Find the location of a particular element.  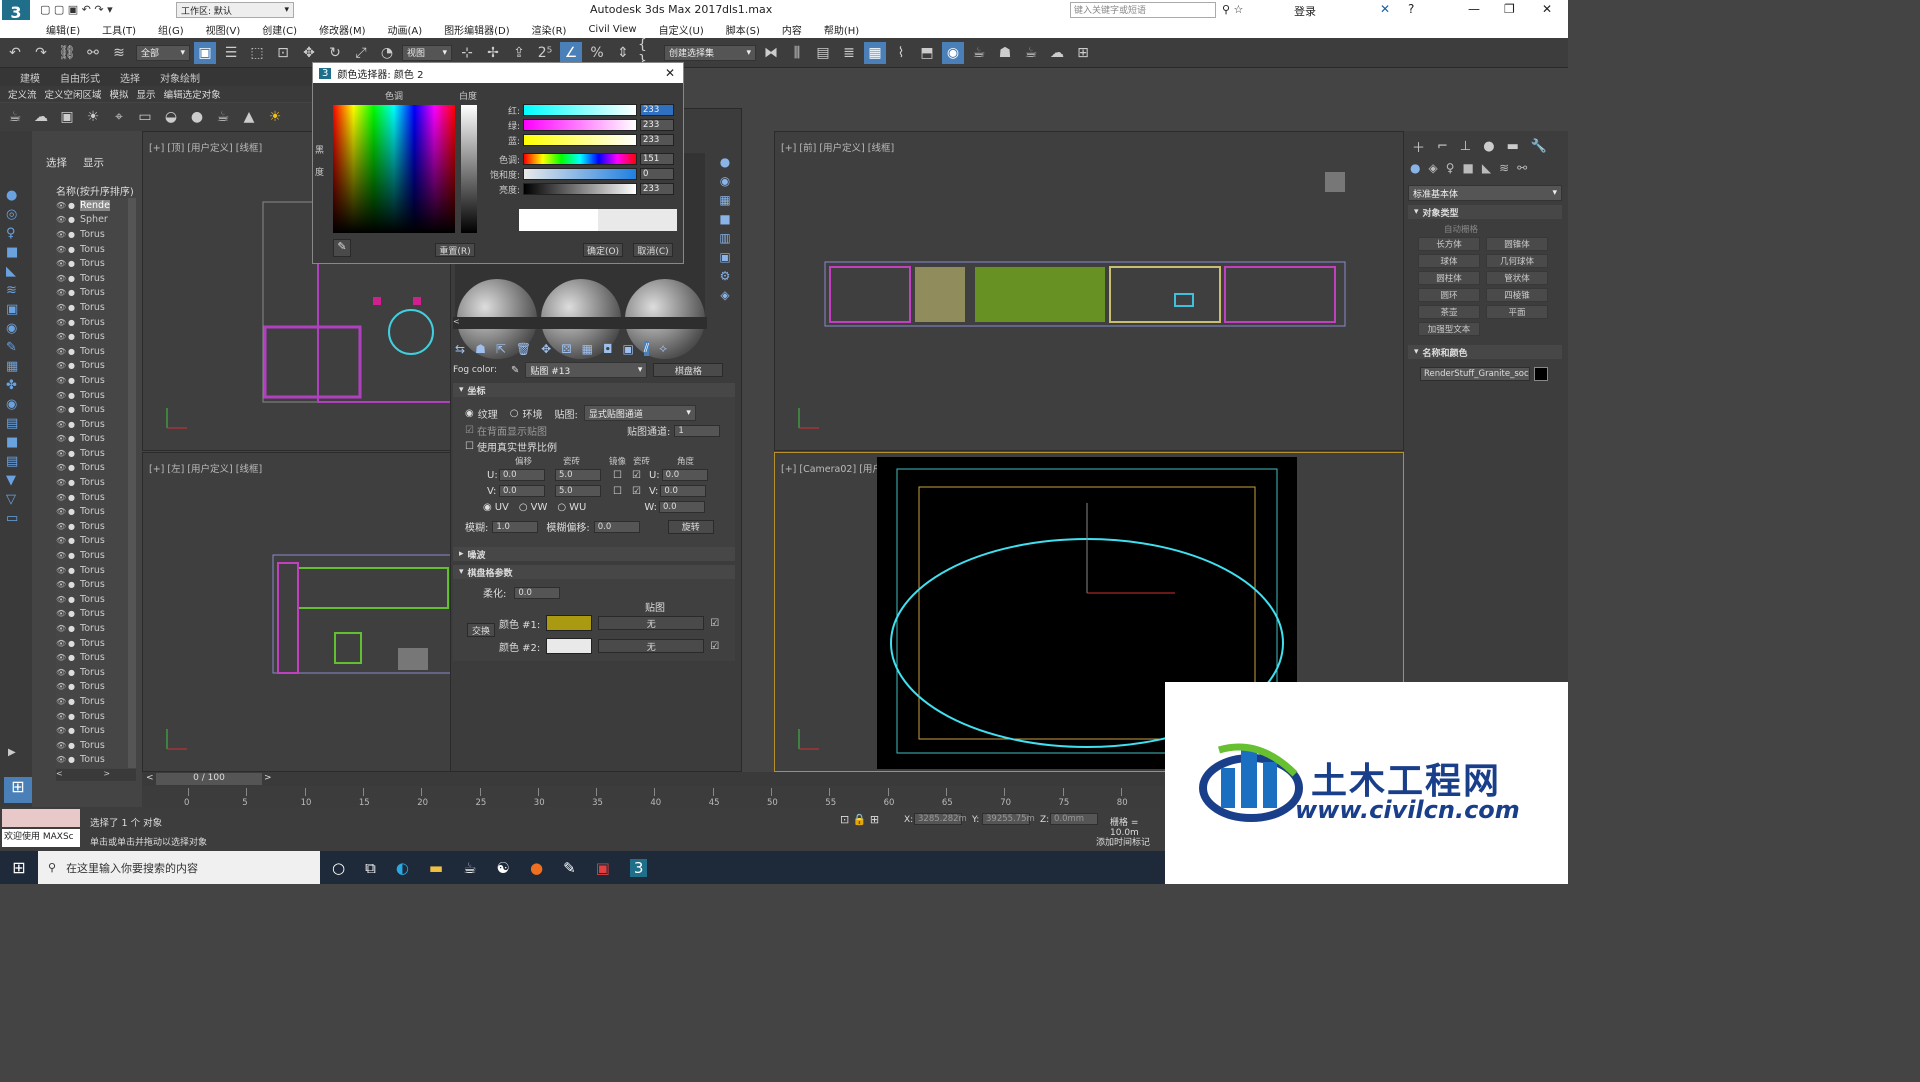

bind-spacewarp-icon: ≋ is located at coordinates (119, 53).